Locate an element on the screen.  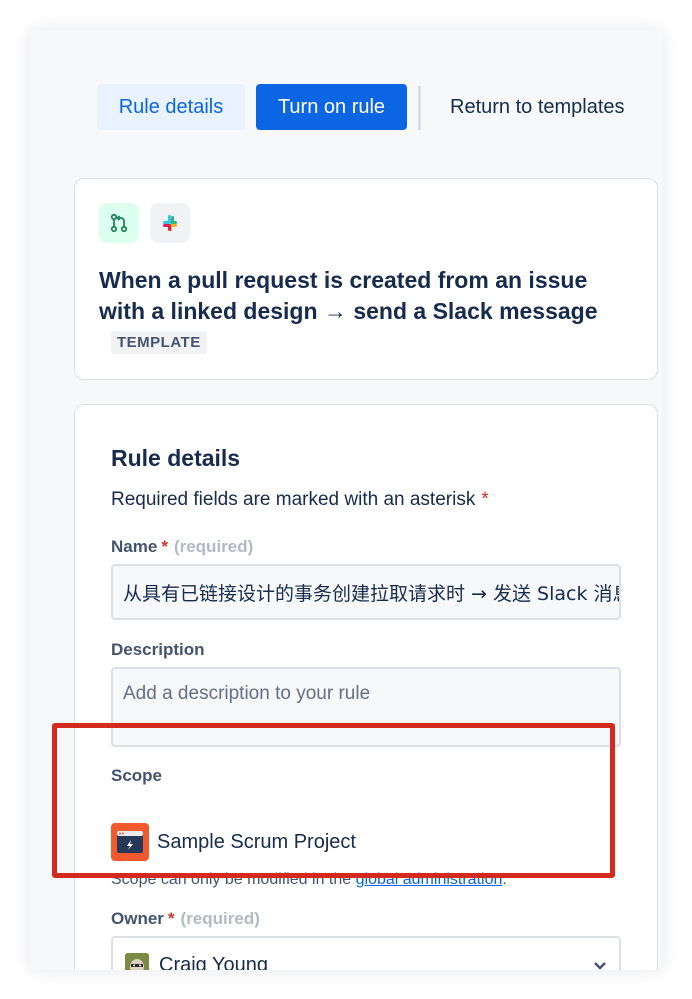
description-label: Description is located at coordinates (158, 649).